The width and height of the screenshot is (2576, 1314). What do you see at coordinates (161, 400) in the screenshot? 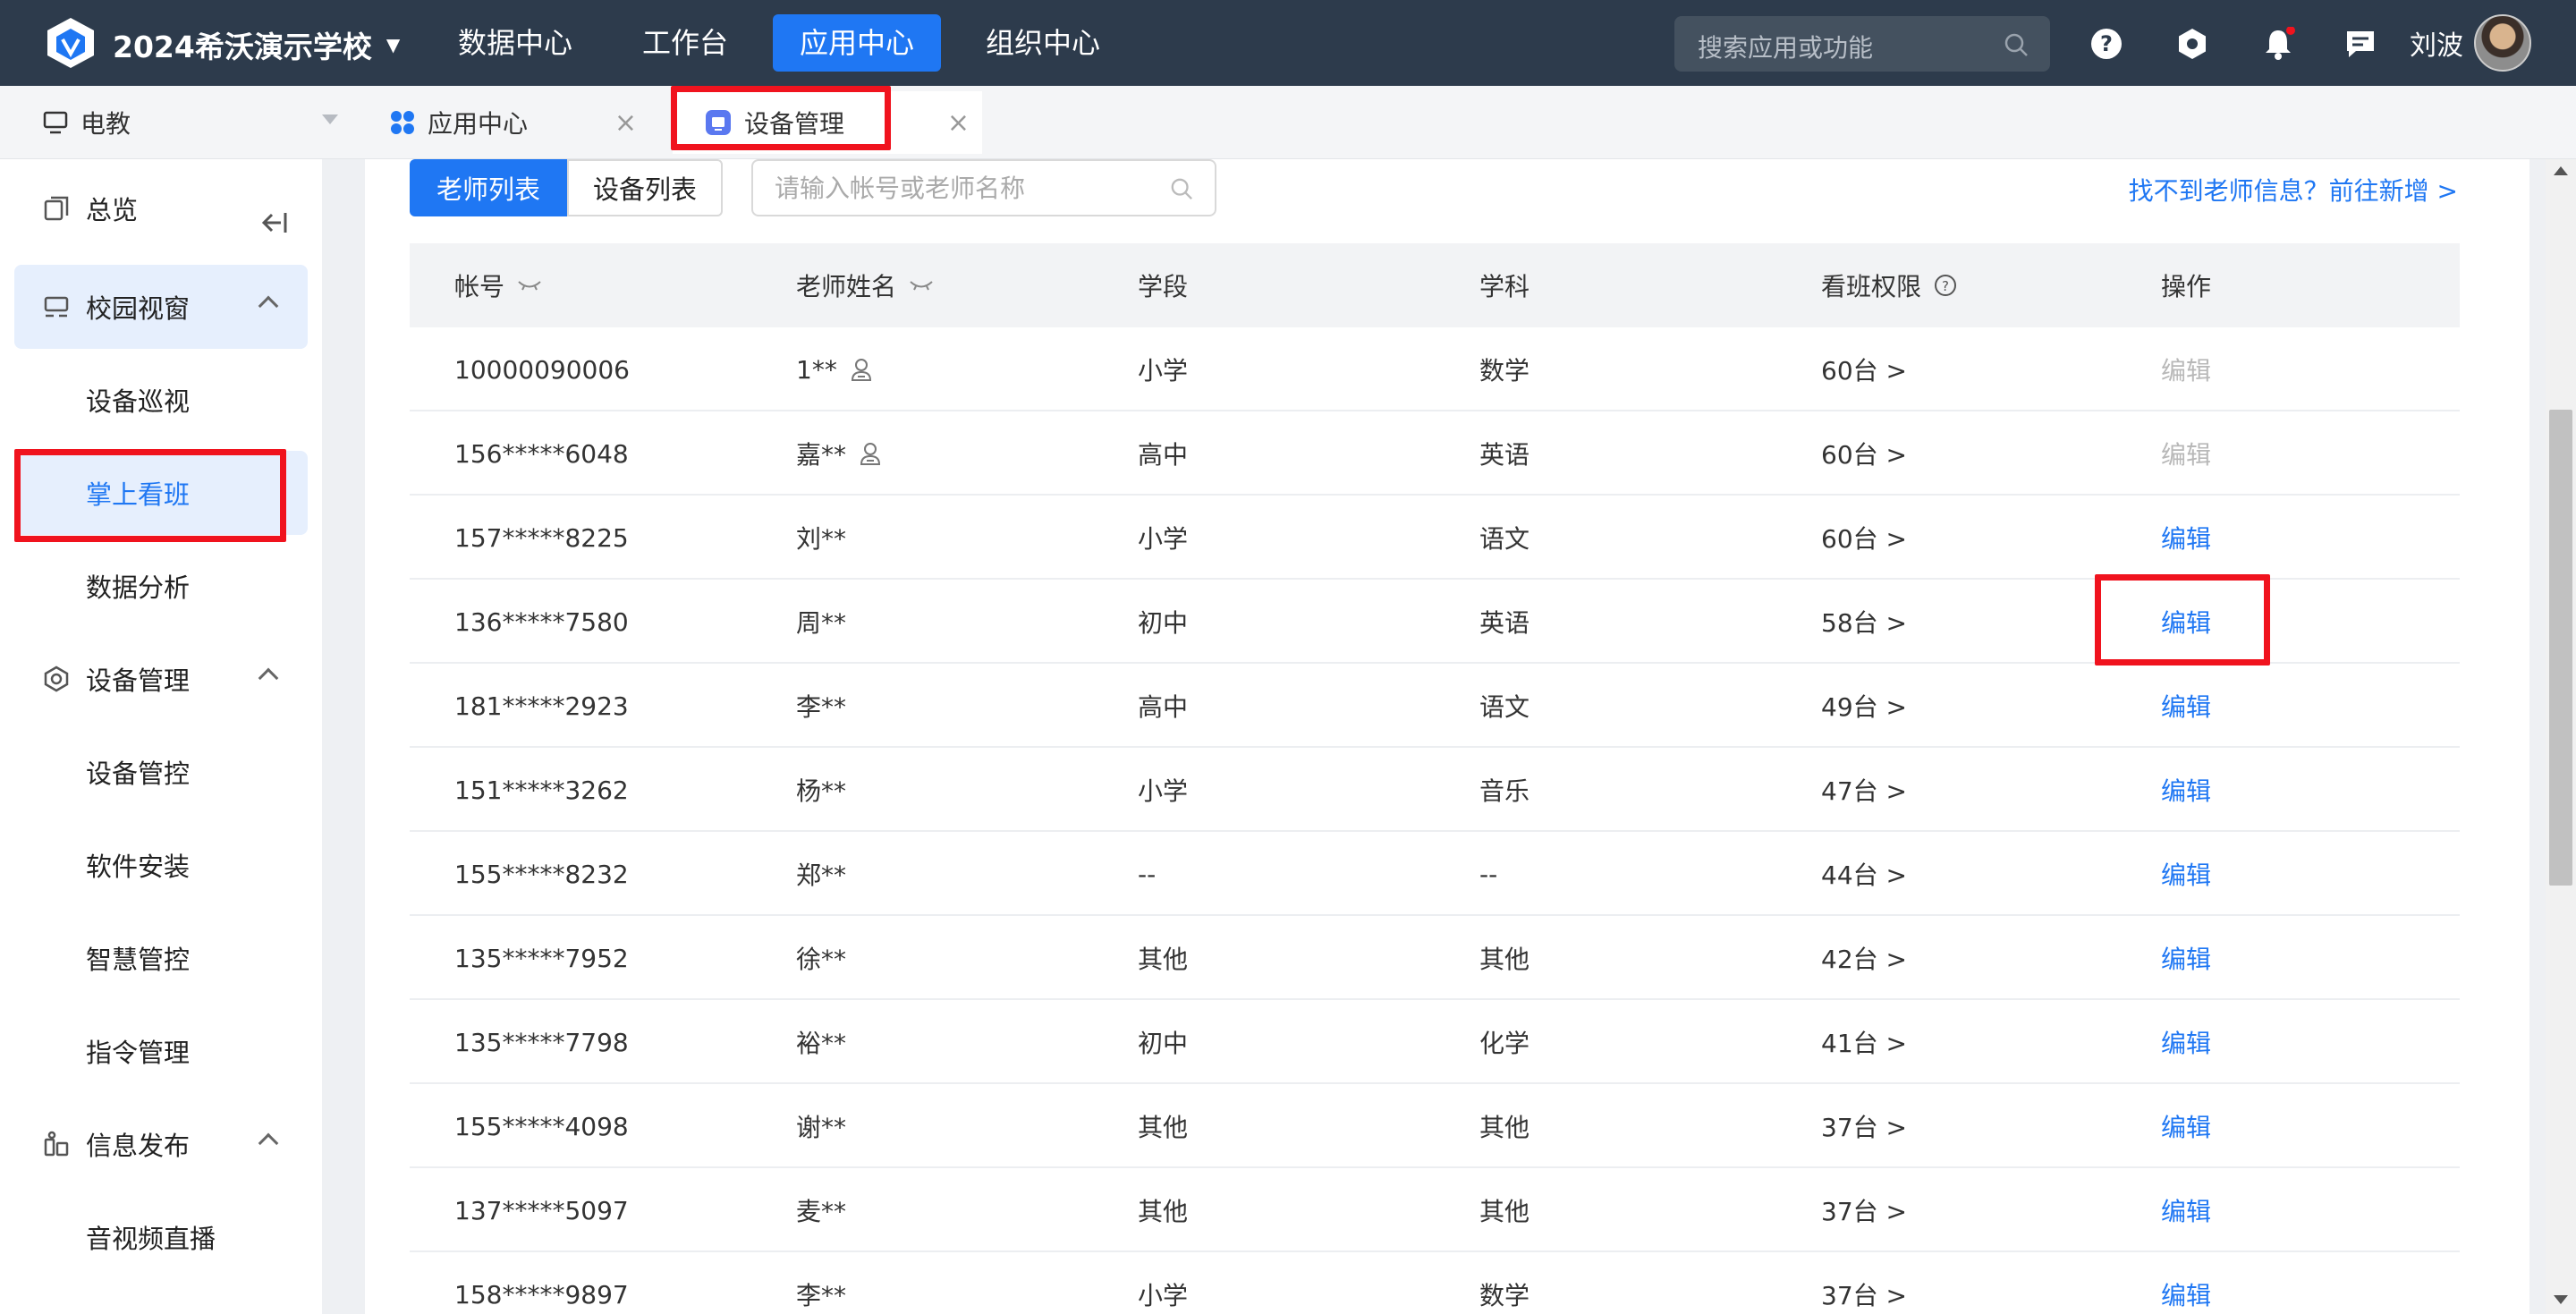
I see `sidebar-item-device-patrol: 设备巡视` at bounding box center [161, 400].